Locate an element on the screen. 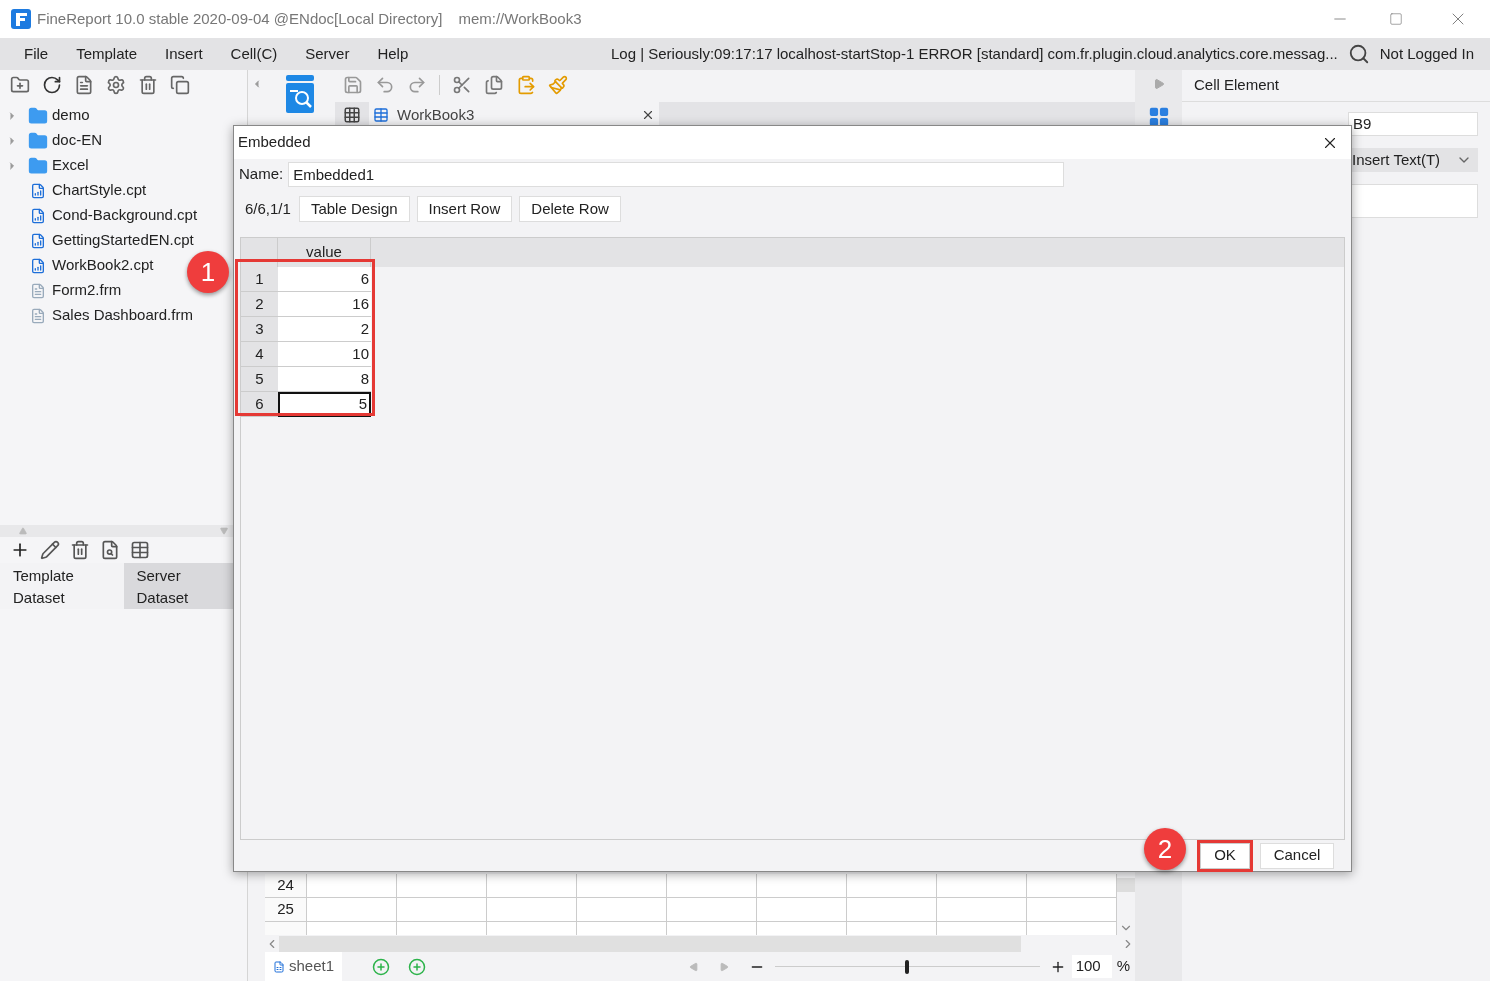  tree-item-label: Cond-Background.cpt is located at coordinates (125, 215).